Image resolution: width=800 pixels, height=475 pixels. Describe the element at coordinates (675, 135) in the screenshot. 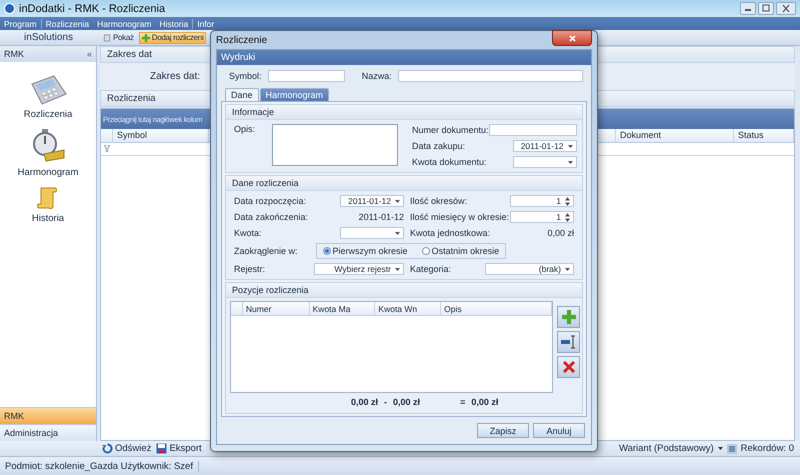

I see `column-header: Dokument` at that location.